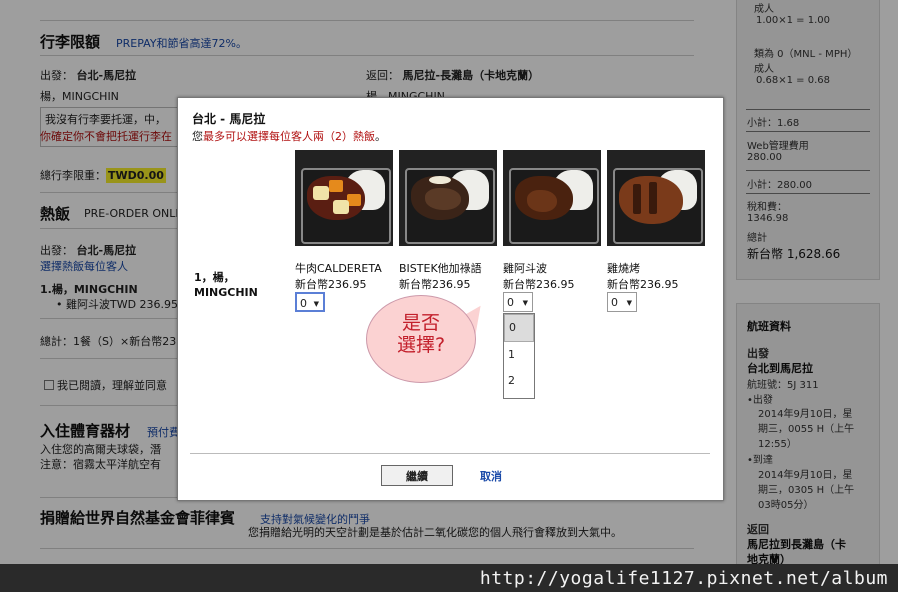 The height and width of the screenshot is (592, 898). I want to click on annotation-text: 是否 選擇?, so click(421, 334).